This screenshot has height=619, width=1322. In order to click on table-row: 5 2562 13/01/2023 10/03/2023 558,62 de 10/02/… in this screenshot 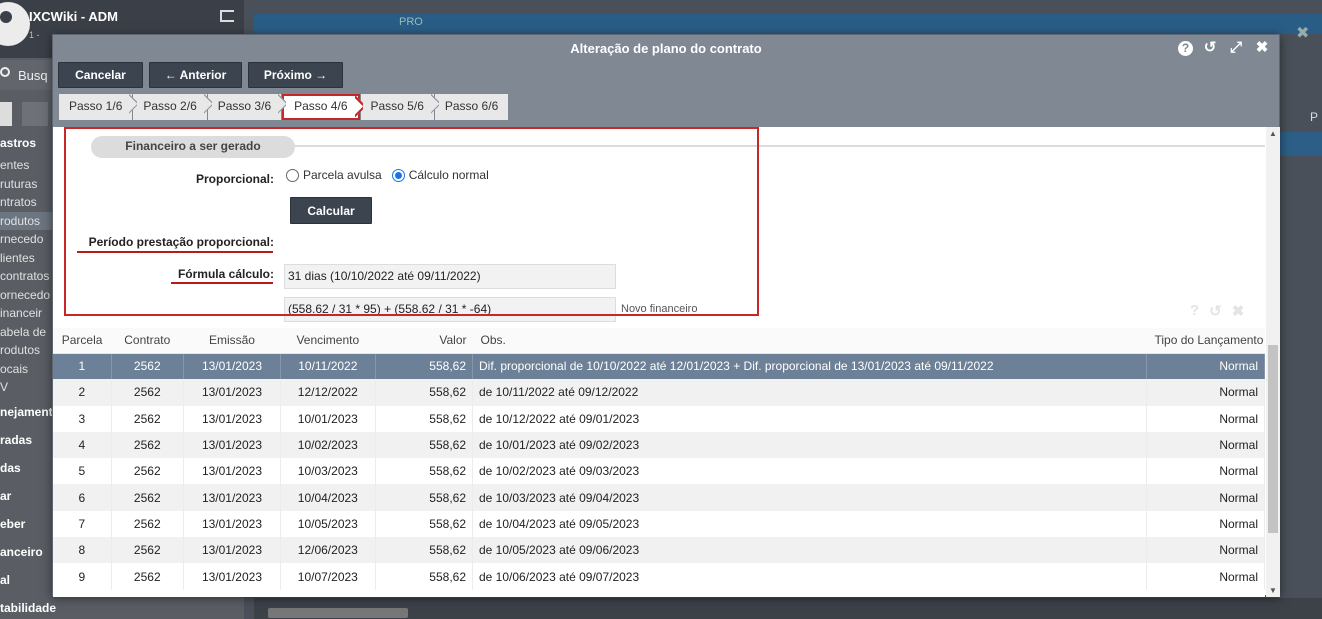, I will do `click(659, 471)`.